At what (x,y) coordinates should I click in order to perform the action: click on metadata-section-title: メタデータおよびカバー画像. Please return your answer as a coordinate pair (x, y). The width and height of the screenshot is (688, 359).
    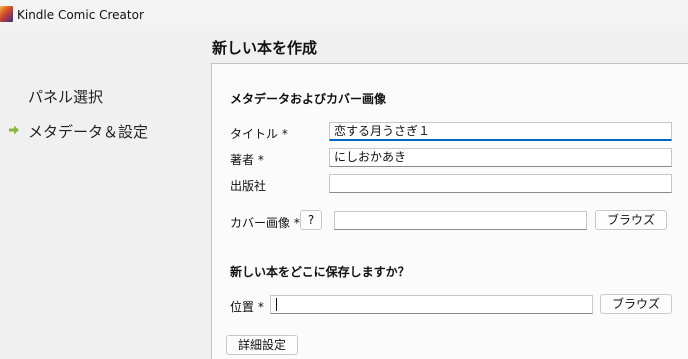
    Looking at the image, I should click on (308, 99).